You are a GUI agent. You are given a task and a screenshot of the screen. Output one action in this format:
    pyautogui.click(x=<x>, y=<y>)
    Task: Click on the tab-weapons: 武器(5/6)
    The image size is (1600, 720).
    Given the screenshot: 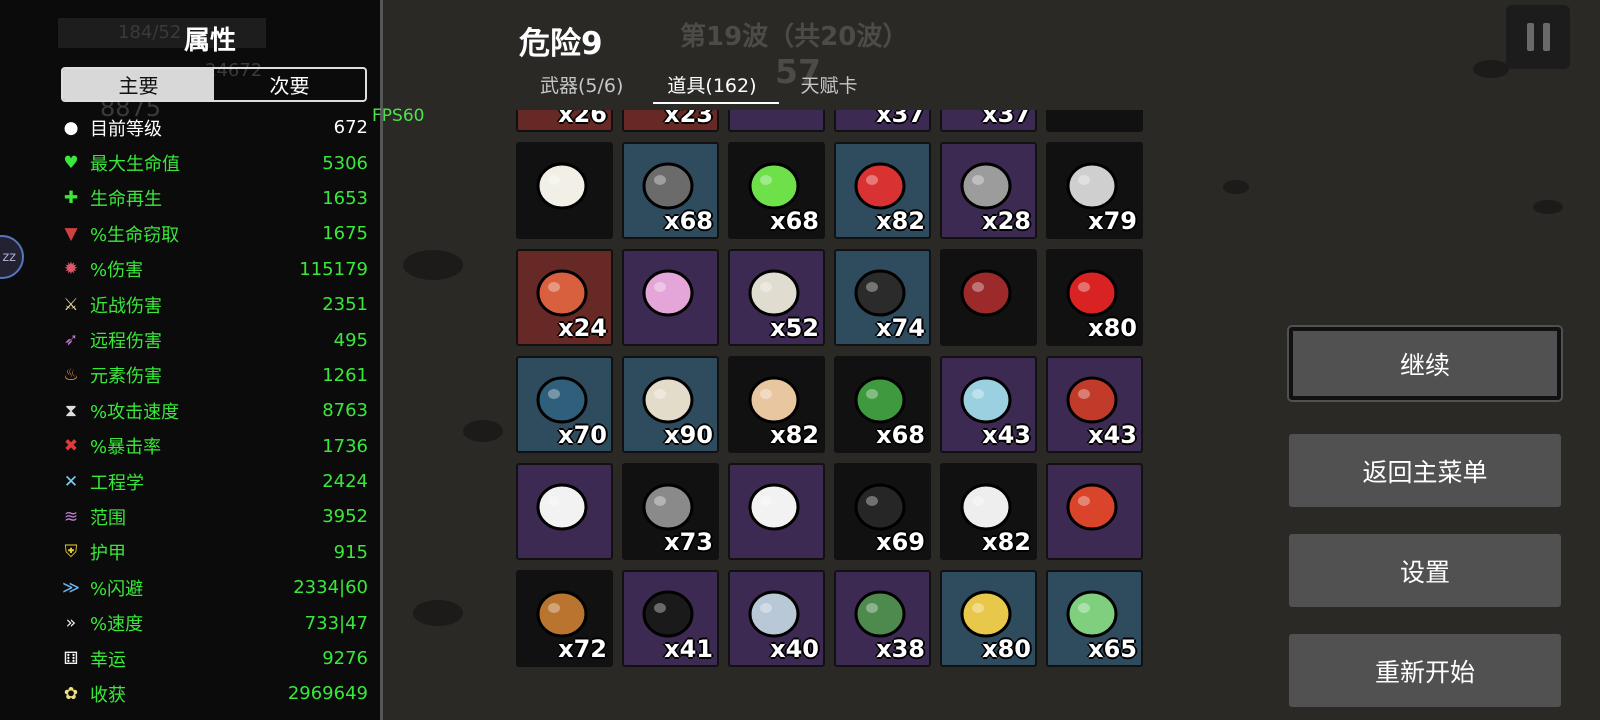 What is the action you would take?
    pyautogui.click(x=581, y=87)
    